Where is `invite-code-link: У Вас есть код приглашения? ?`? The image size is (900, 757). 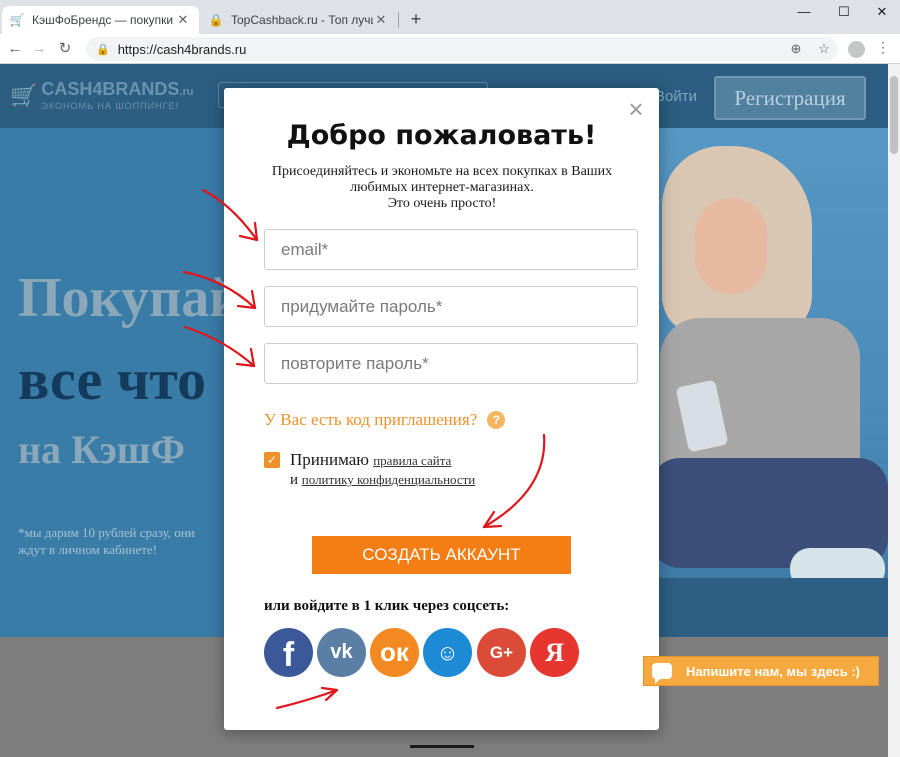 invite-code-link: У Вас есть код приглашения? ? is located at coordinates (385, 420).